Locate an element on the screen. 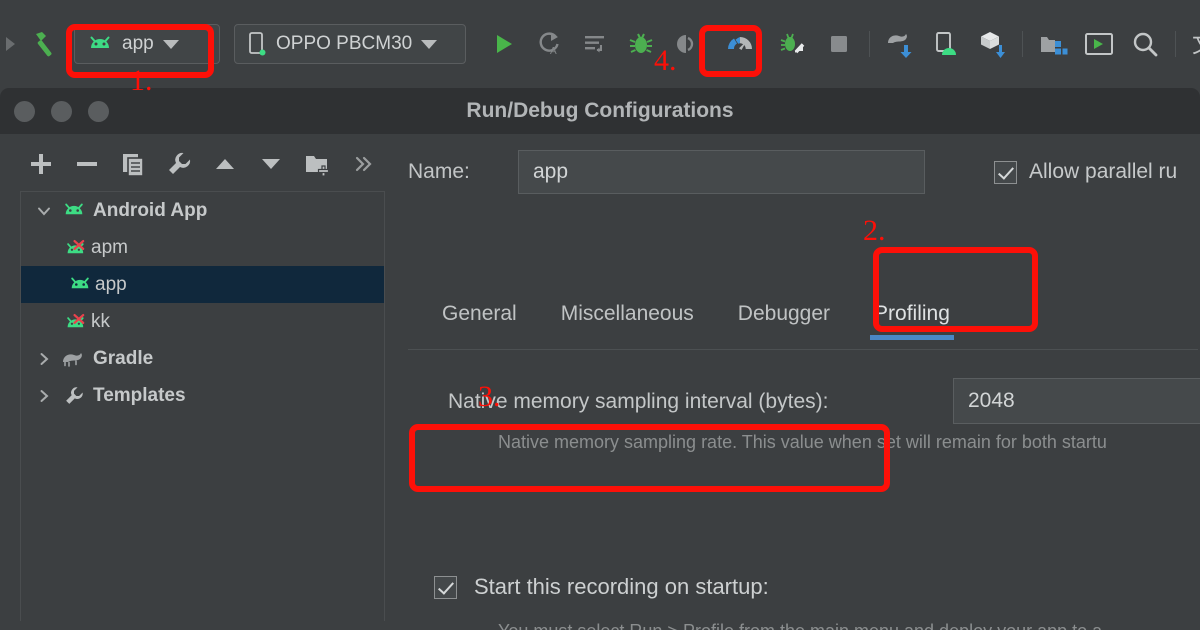 The width and height of the screenshot is (1200, 630). tree-item-label: Android App is located at coordinates (150, 210).